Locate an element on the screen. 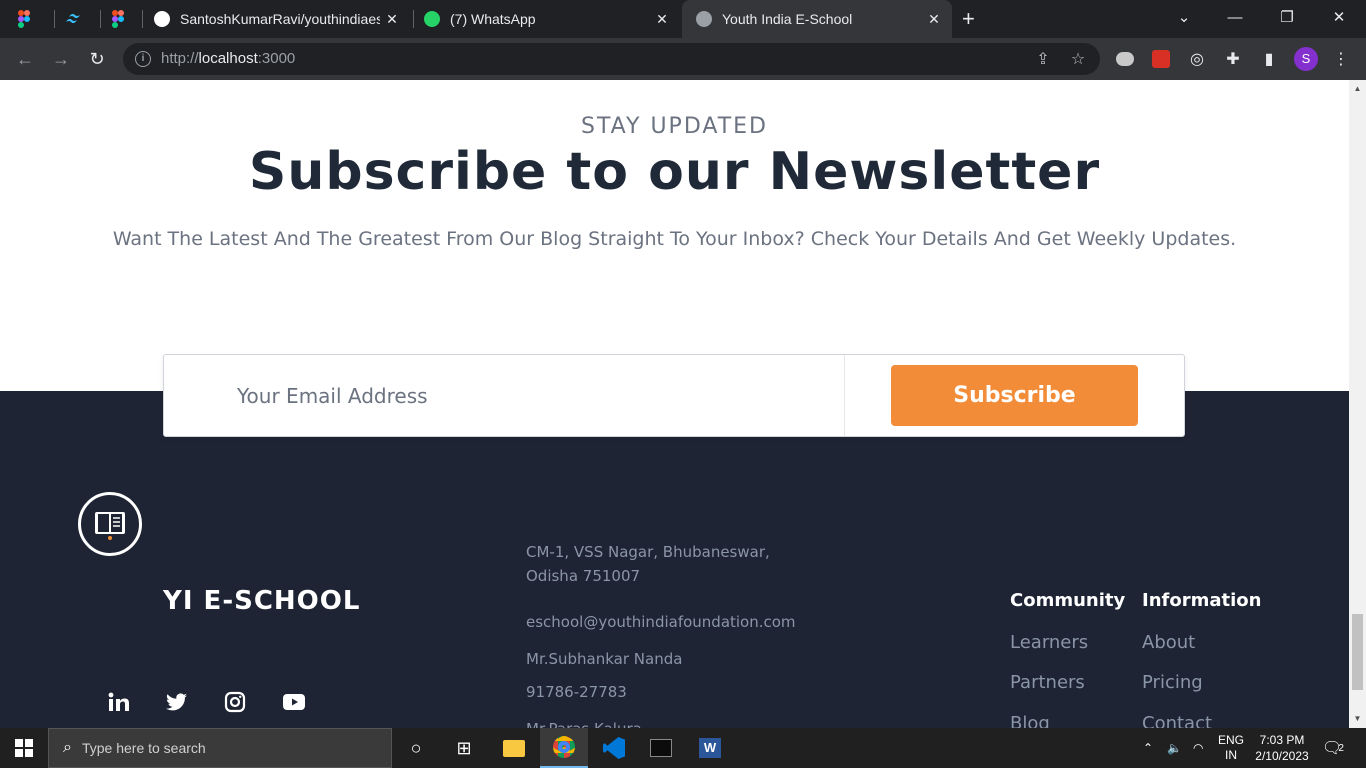 Image resolution: width=1366 pixels, height=768 pixels. back-button: ← is located at coordinates (25, 59).